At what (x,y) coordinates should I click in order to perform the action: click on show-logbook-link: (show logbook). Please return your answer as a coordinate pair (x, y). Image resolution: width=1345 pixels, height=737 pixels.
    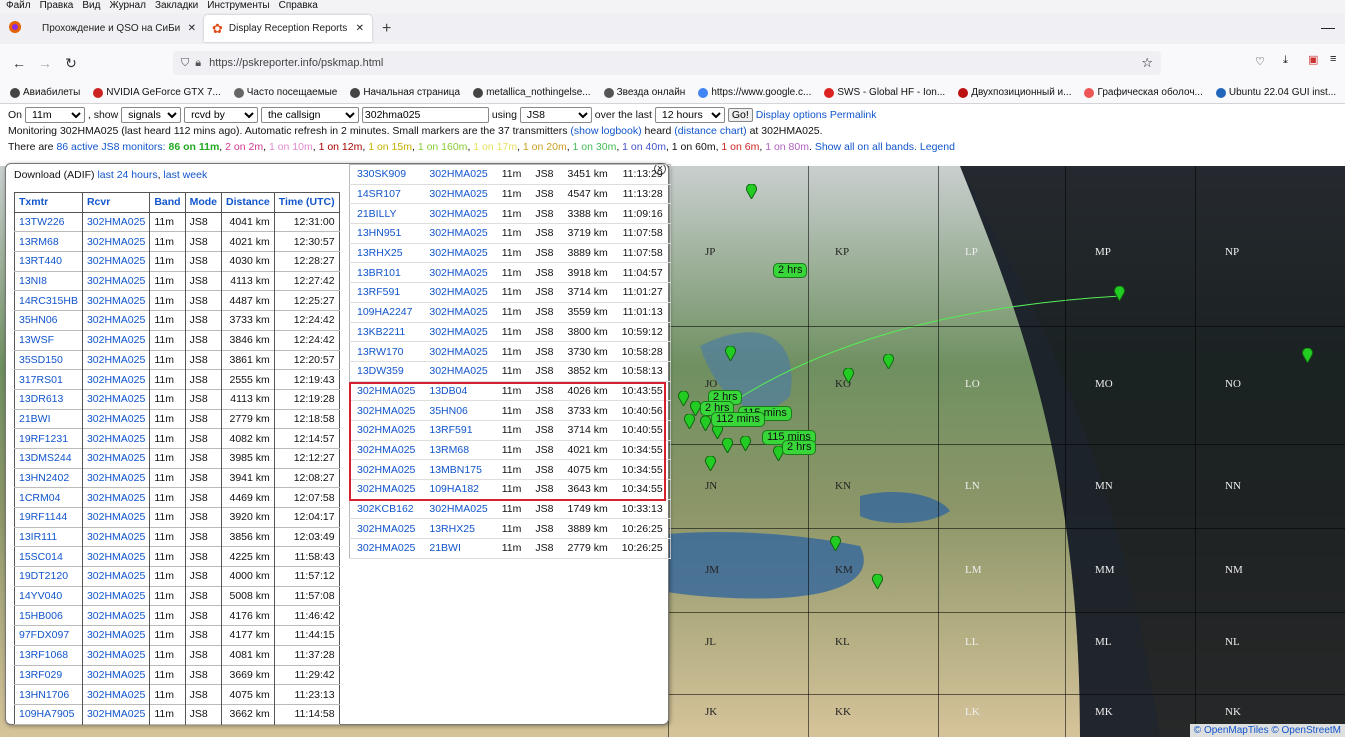
    Looking at the image, I should click on (605, 131).